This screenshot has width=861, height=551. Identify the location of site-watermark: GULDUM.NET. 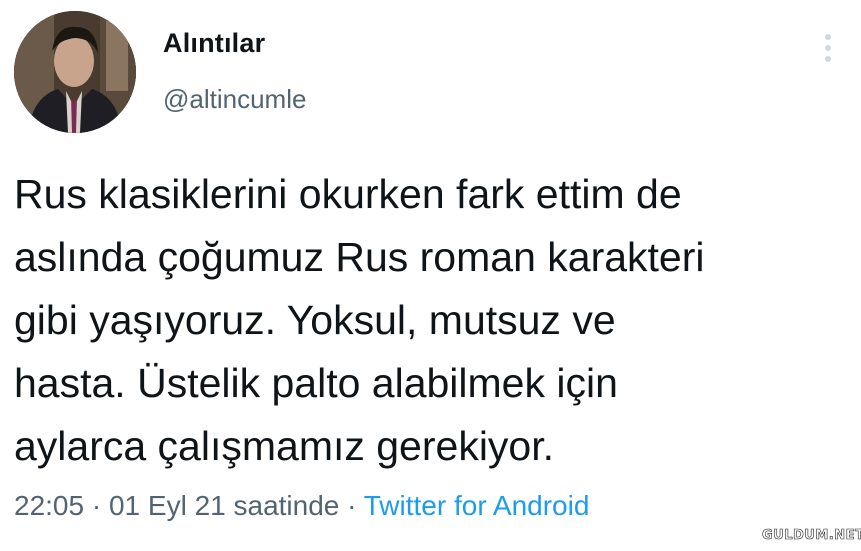
(811, 536).